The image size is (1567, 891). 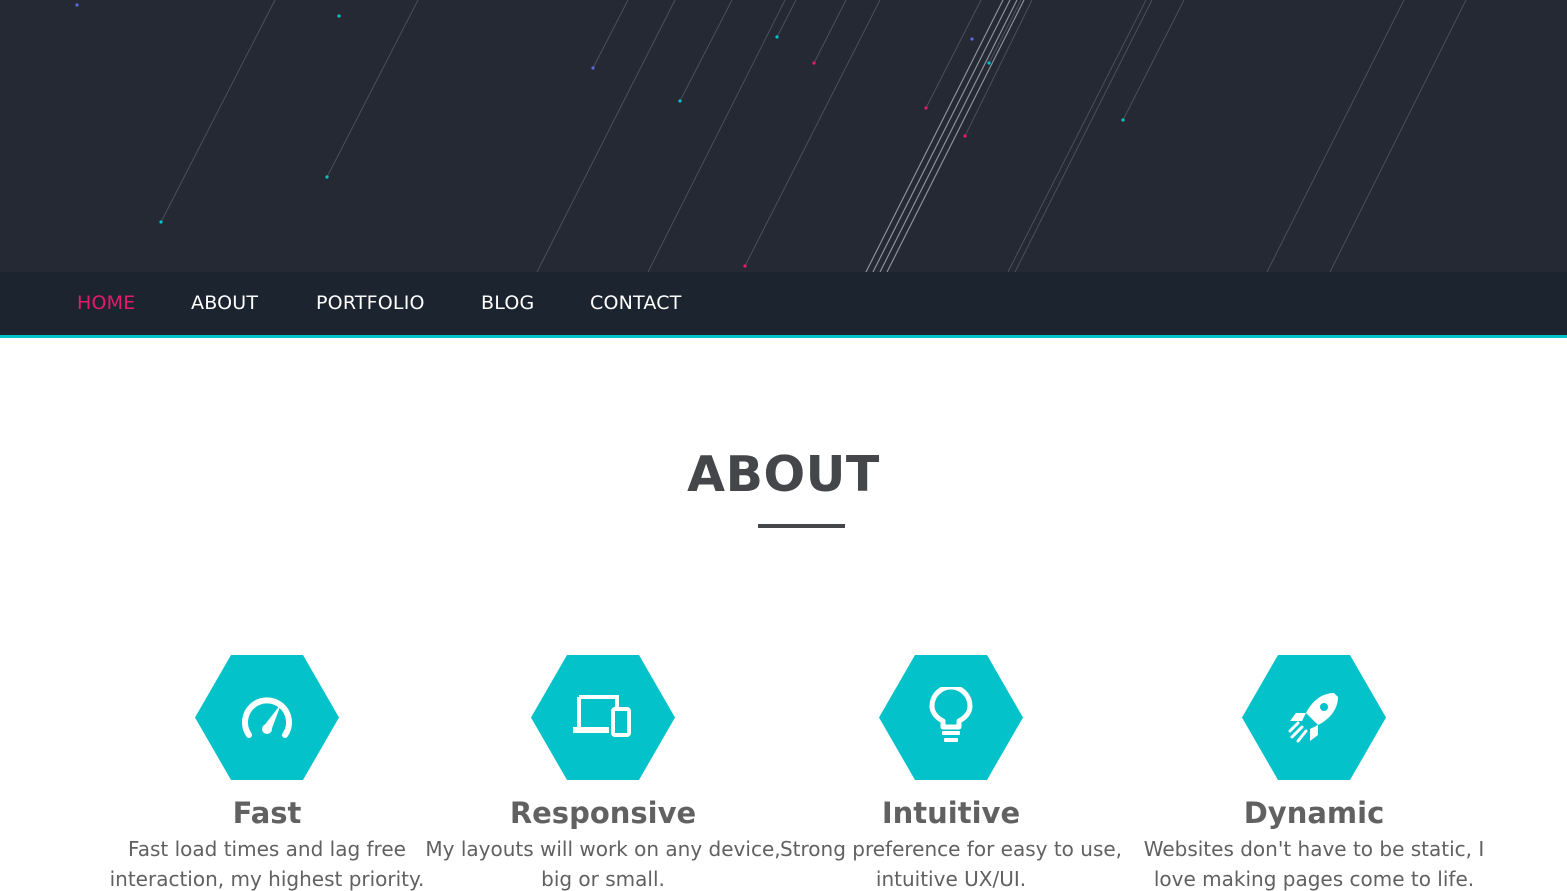 I want to click on about-section-title: ABOUT, so click(x=783, y=474).